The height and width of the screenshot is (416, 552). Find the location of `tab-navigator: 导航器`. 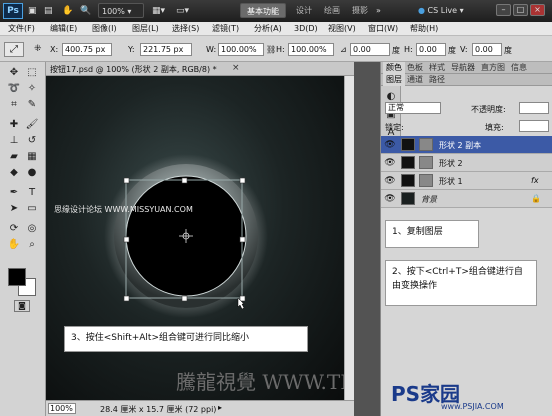

tab-navigator: 导航器 is located at coordinates (463, 68).